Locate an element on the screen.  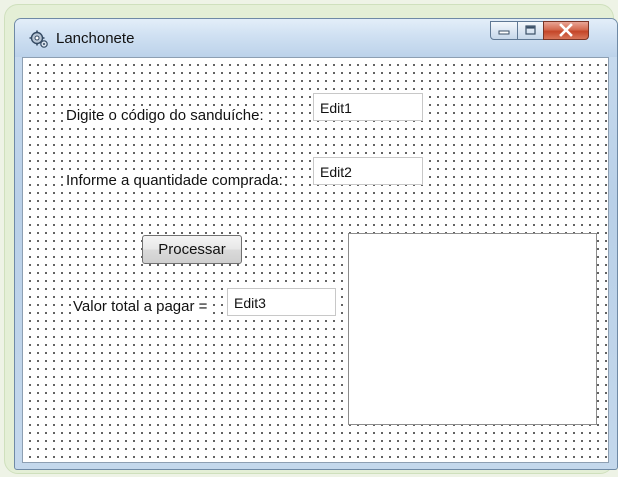
maximize-icon is located at coordinates (530, 30).